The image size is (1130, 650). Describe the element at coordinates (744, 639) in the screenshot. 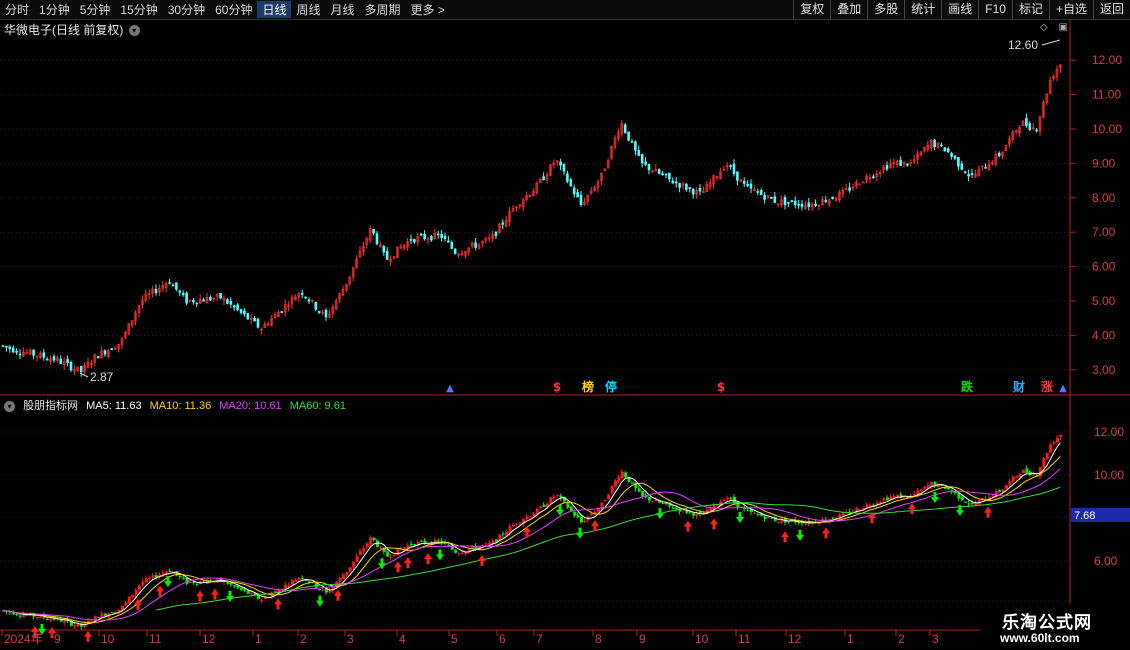

I see `x-axis-label-15: 11` at that location.